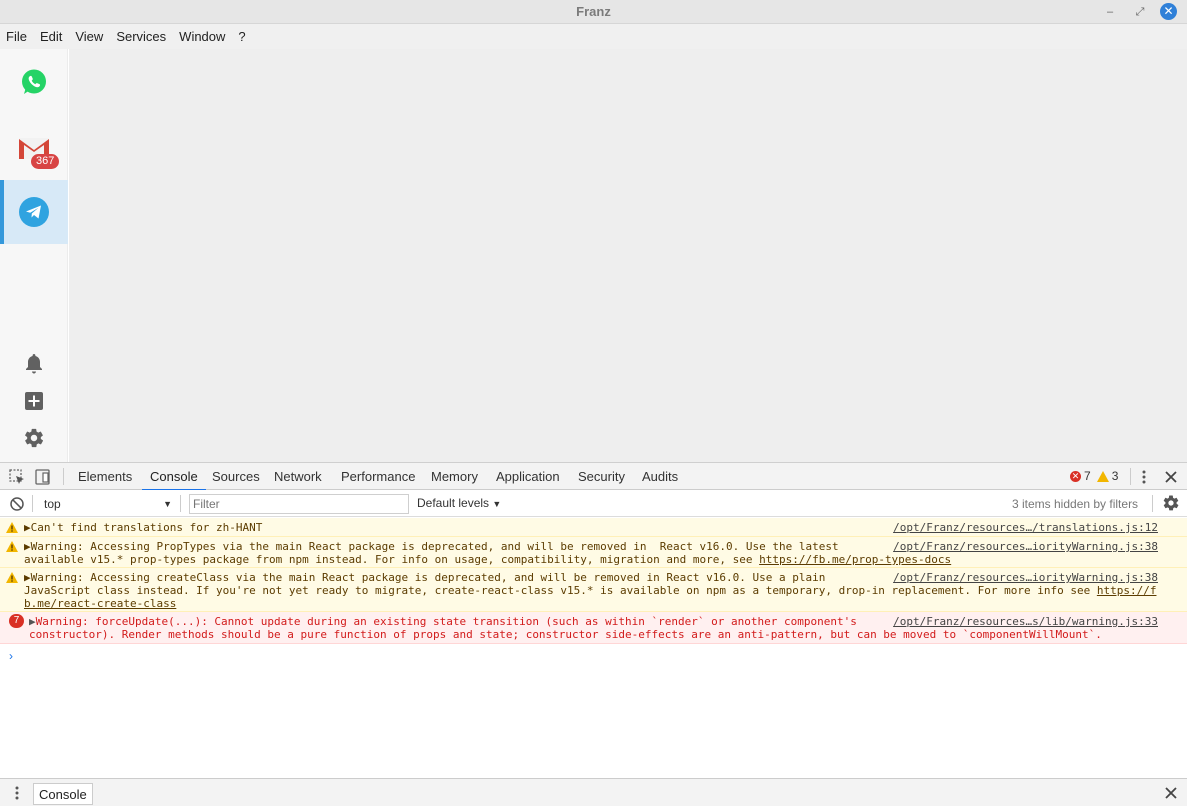  What do you see at coordinates (17, 793) in the screenshot?
I see `drawer-menu-icon` at bounding box center [17, 793].